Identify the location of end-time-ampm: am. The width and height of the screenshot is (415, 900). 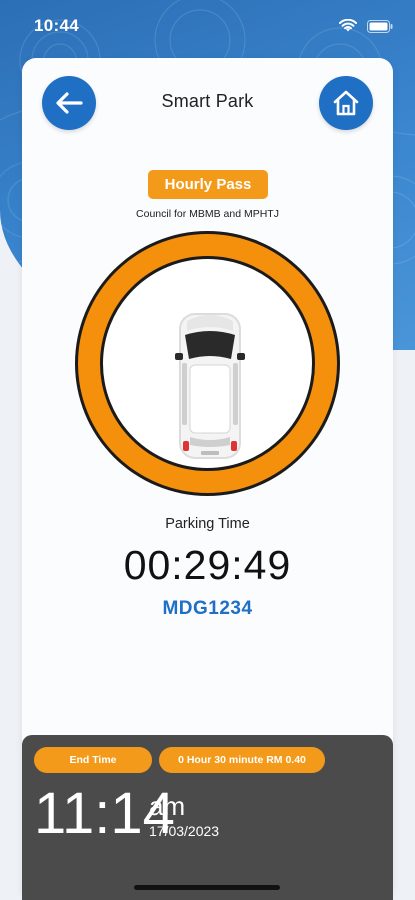
(167, 806).